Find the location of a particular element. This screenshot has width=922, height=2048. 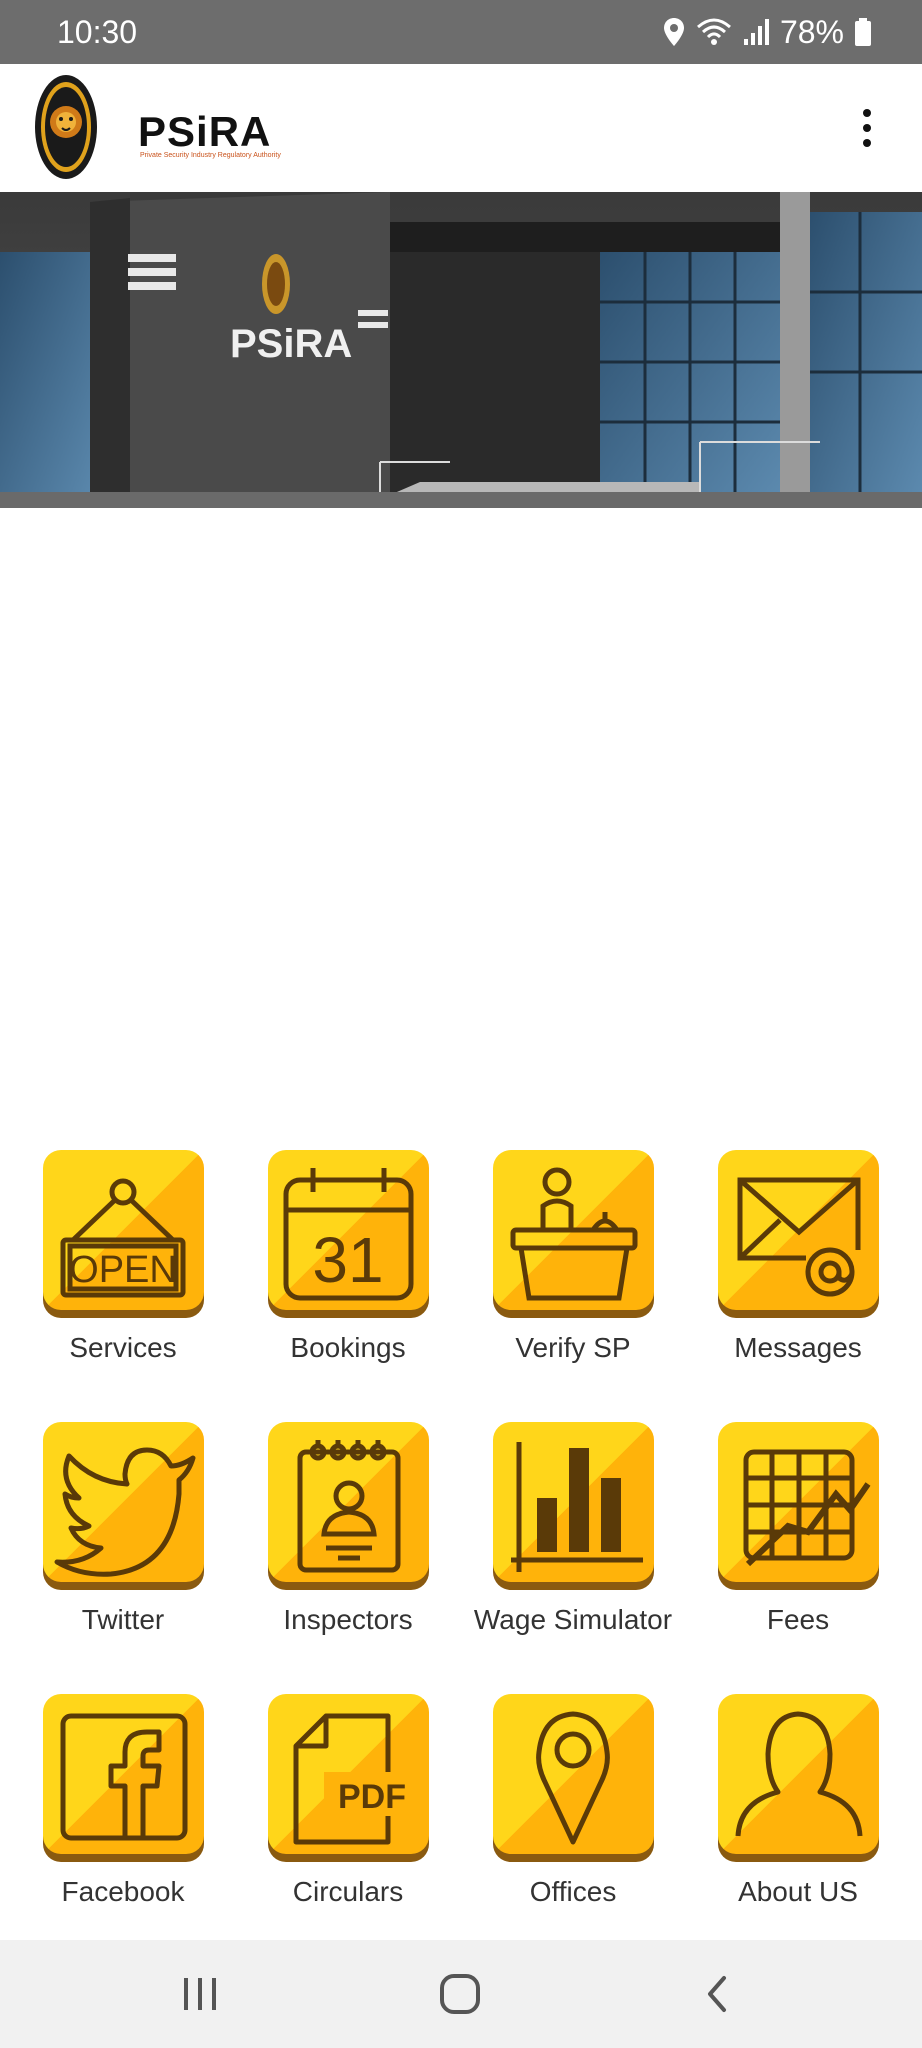

calendar-icon: 31 is located at coordinates (348, 1234).